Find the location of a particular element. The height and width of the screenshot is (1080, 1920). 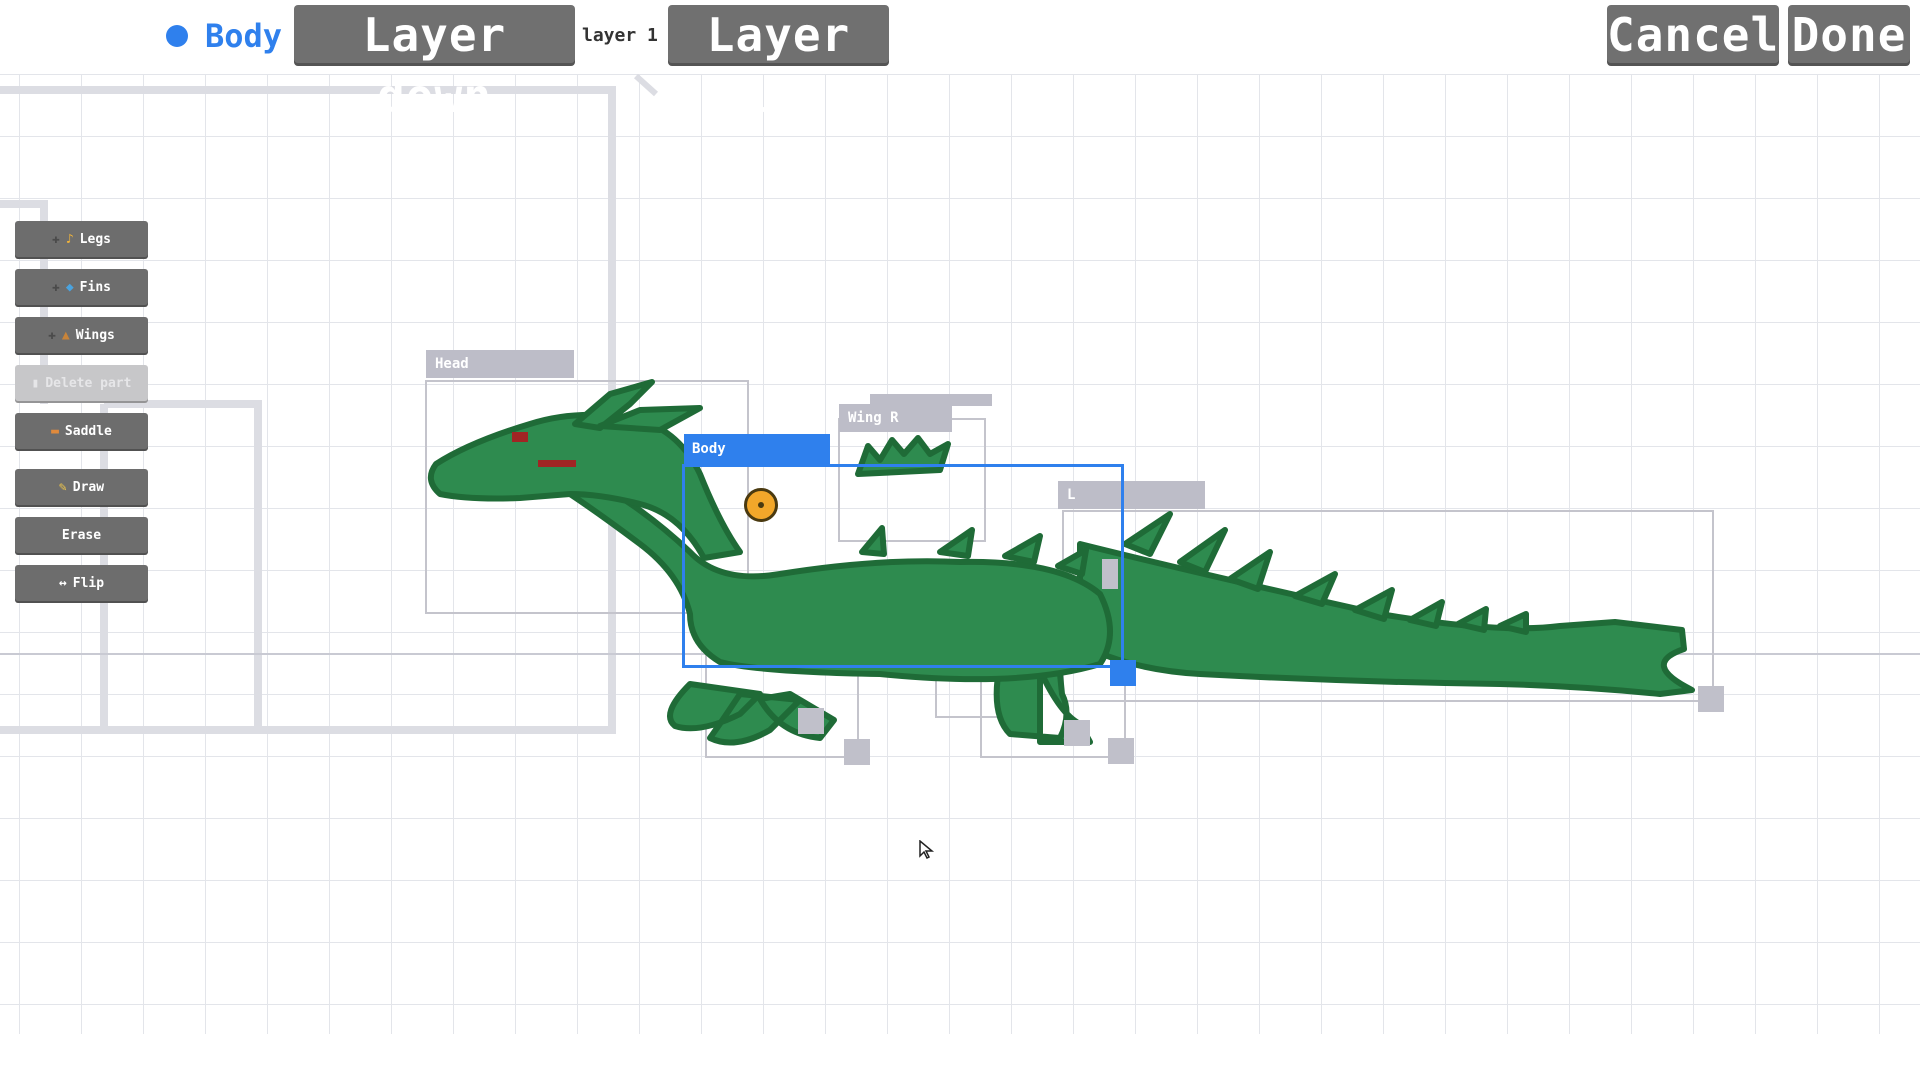

add-fins-button: ✚ ◆ Fins is located at coordinates (81, 288).